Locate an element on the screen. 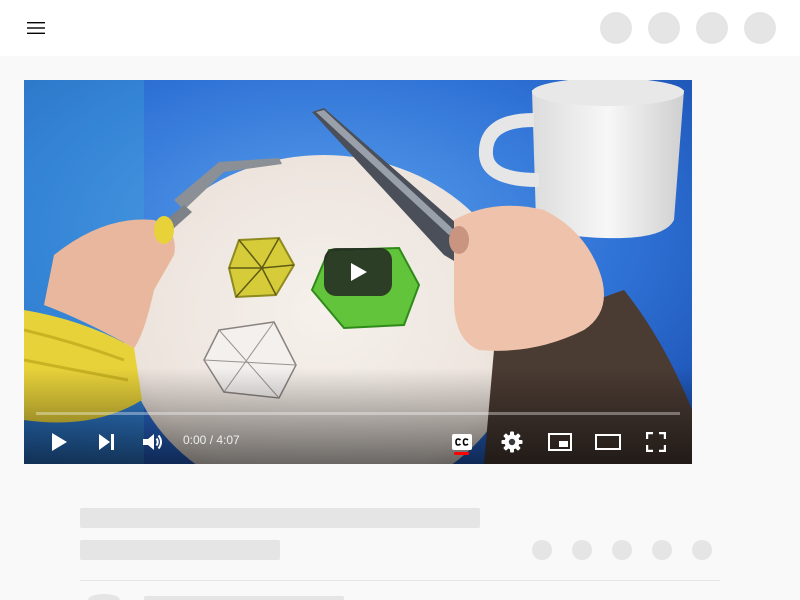 This screenshot has width=800, height=600. volume-icon is located at coordinates (152, 442).